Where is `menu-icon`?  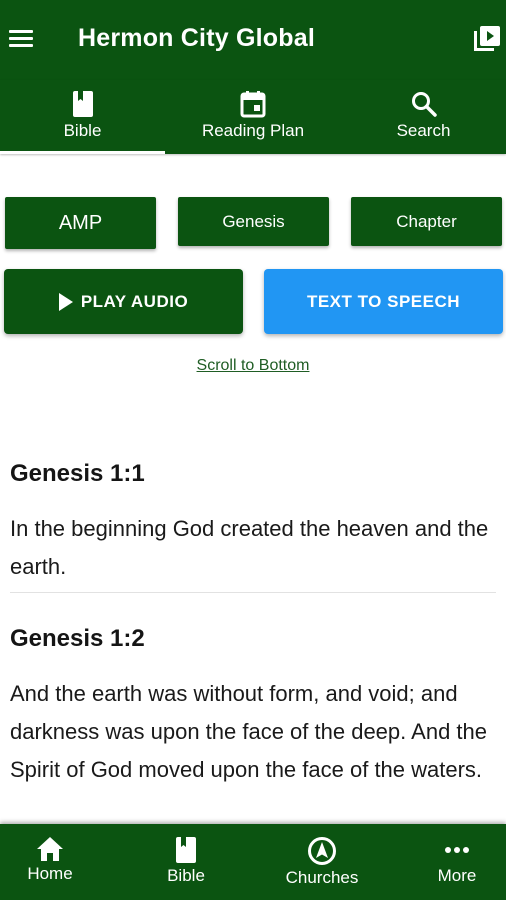
menu-icon is located at coordinates (21, 39).